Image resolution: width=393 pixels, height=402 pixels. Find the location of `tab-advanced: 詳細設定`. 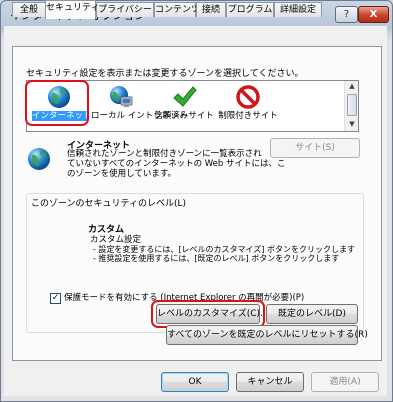

tab-advanced: 詳細設定 is located at coordinates (298, 9).